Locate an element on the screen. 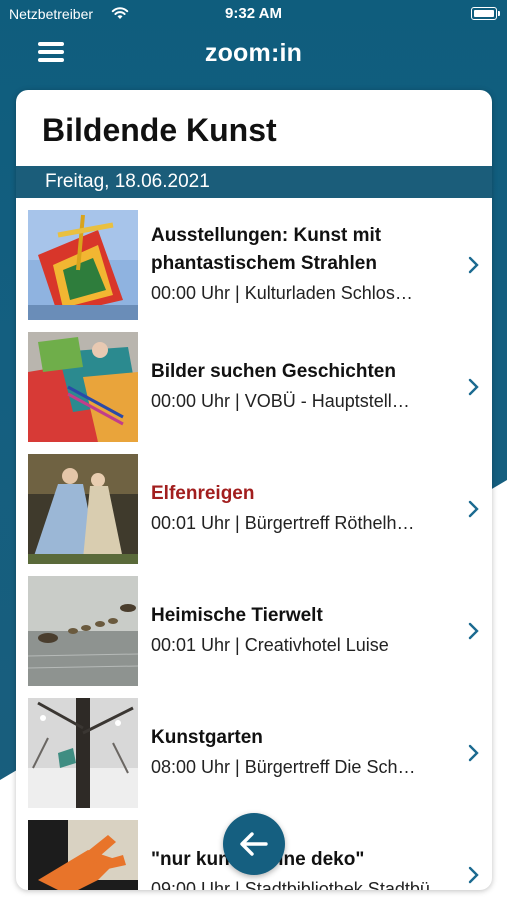  event-title: "nur kunst, keine deko" is located at coordinates (258, 859).